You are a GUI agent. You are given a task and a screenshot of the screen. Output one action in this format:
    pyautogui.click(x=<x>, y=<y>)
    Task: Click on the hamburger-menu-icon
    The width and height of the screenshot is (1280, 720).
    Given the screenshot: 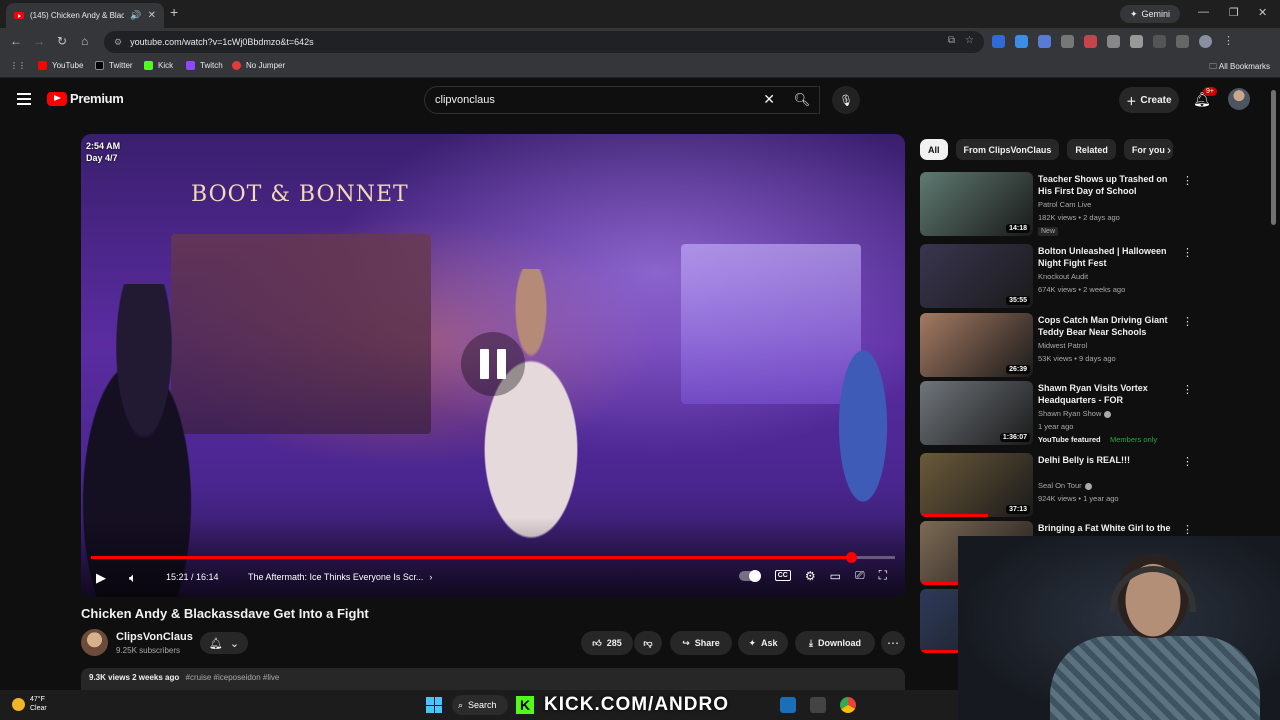 What is the action you would take?
    pyautogui.click(x=24, y=99)
    